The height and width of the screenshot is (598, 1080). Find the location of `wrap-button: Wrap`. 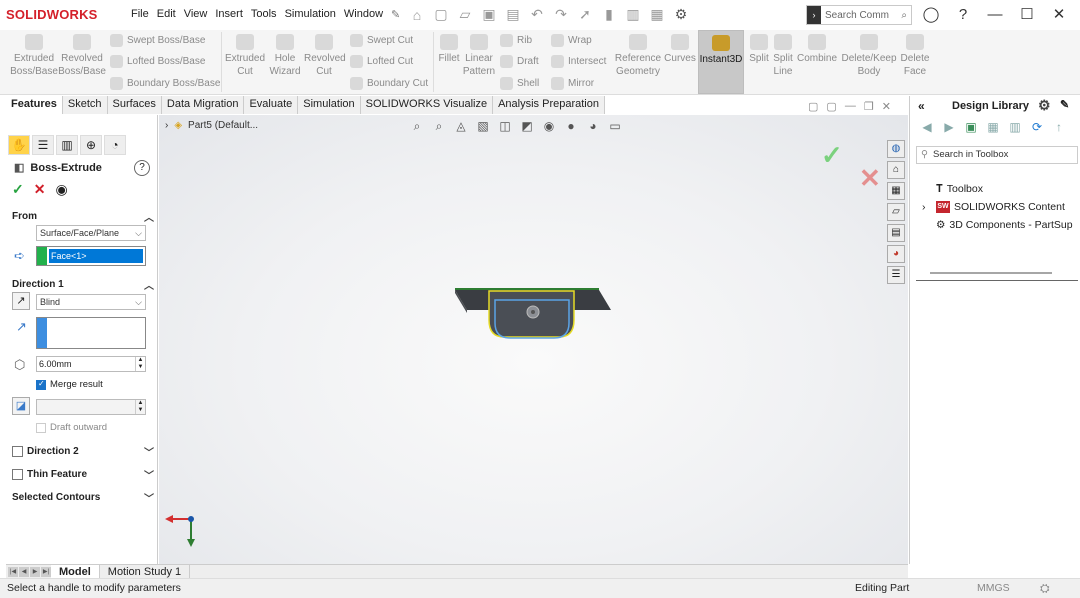

wrap-button: Wrap is located at coordinates (571, 40).